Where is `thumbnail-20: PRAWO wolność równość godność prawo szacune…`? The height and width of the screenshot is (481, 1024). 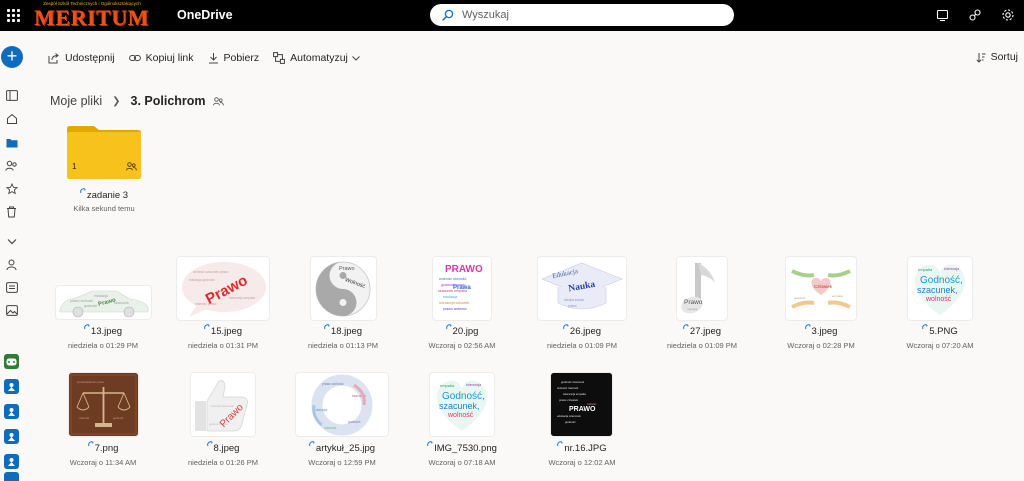
thumbnail-20: PRAWO wolność równość godność prawo szacune… is located at coordinates (462, 288).